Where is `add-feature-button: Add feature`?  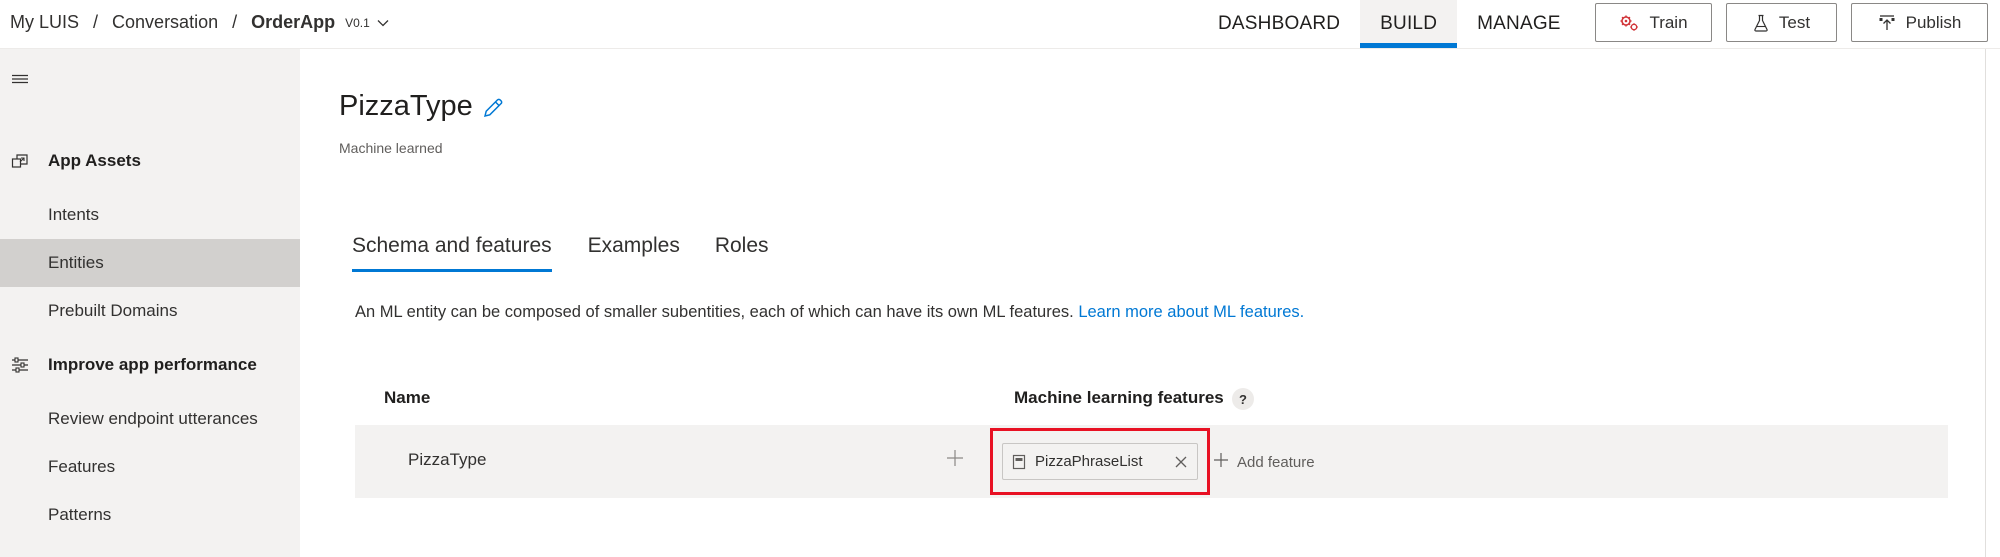
add-feature-button: Add feature is located at coordinates (1264, 462).